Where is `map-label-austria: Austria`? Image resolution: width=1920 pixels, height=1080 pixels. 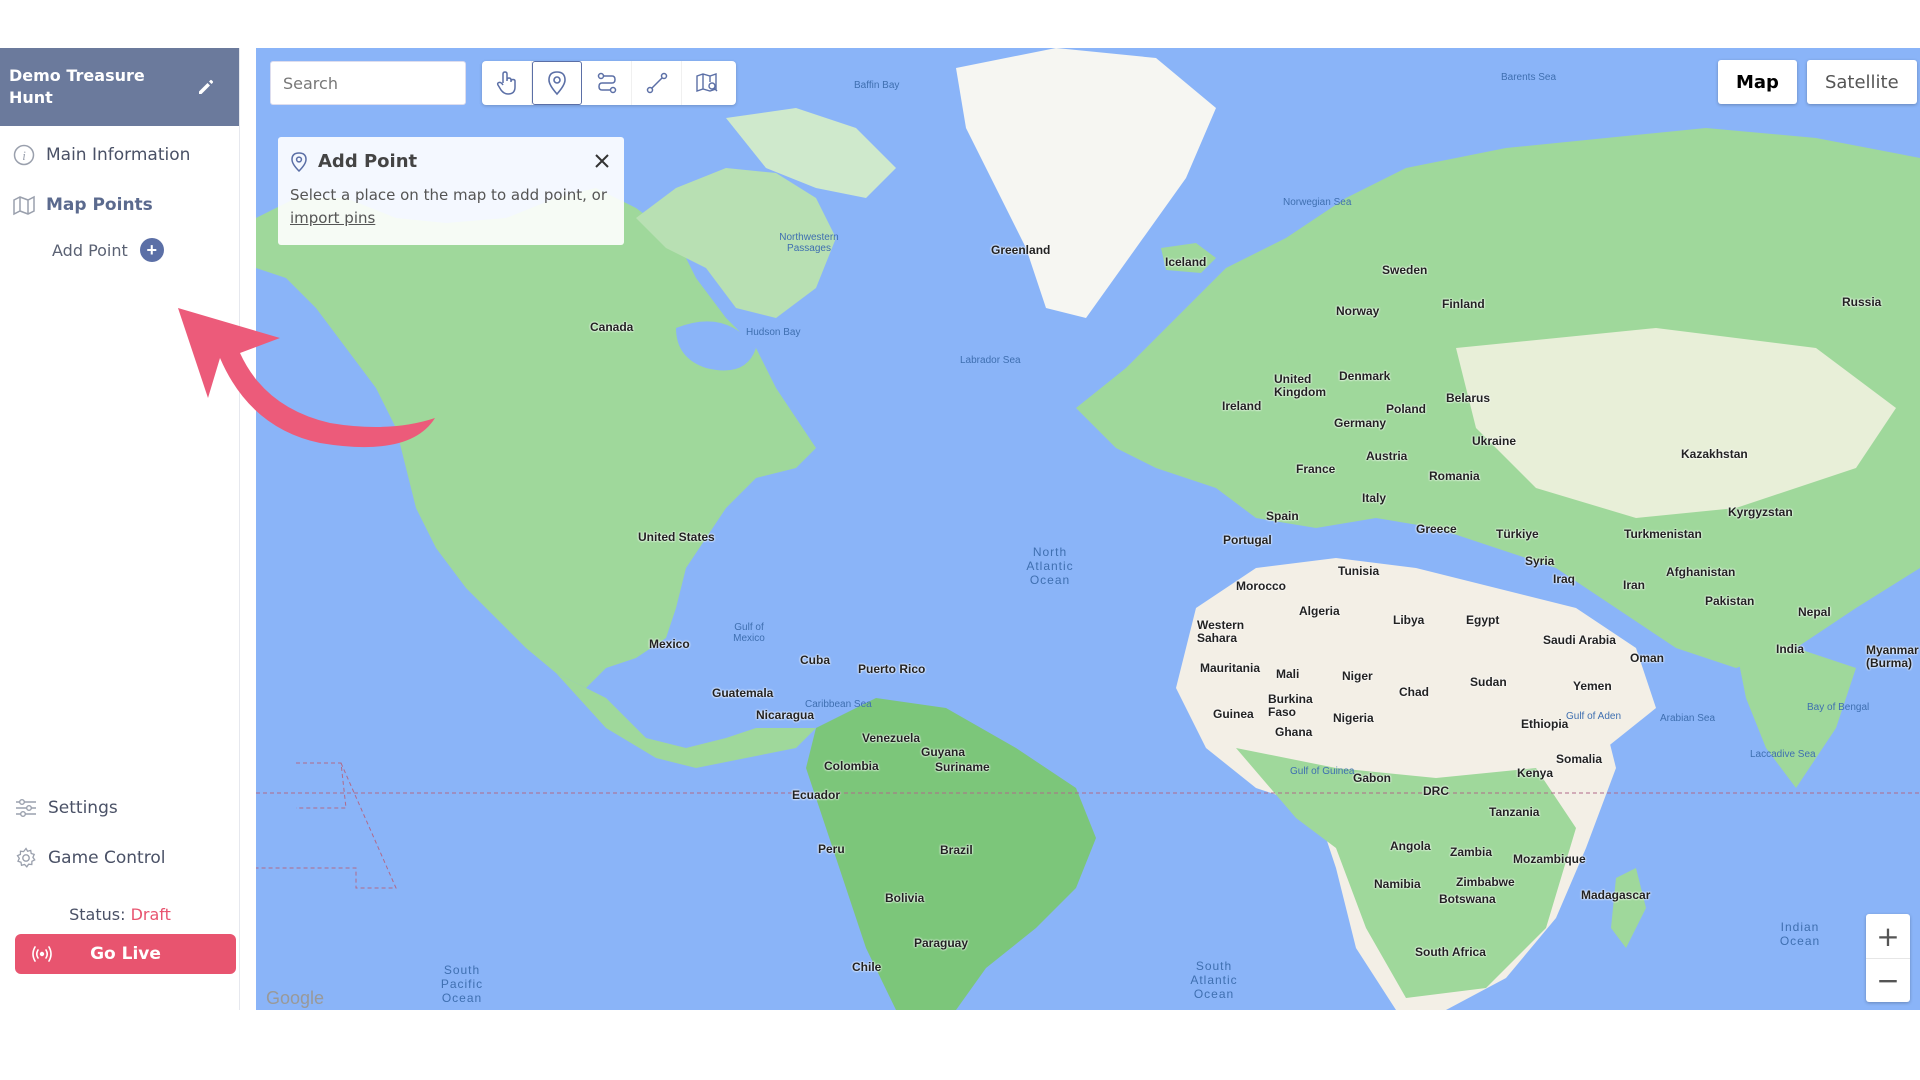
map-label-austria: Austria is located at coordinates (1387, 456).